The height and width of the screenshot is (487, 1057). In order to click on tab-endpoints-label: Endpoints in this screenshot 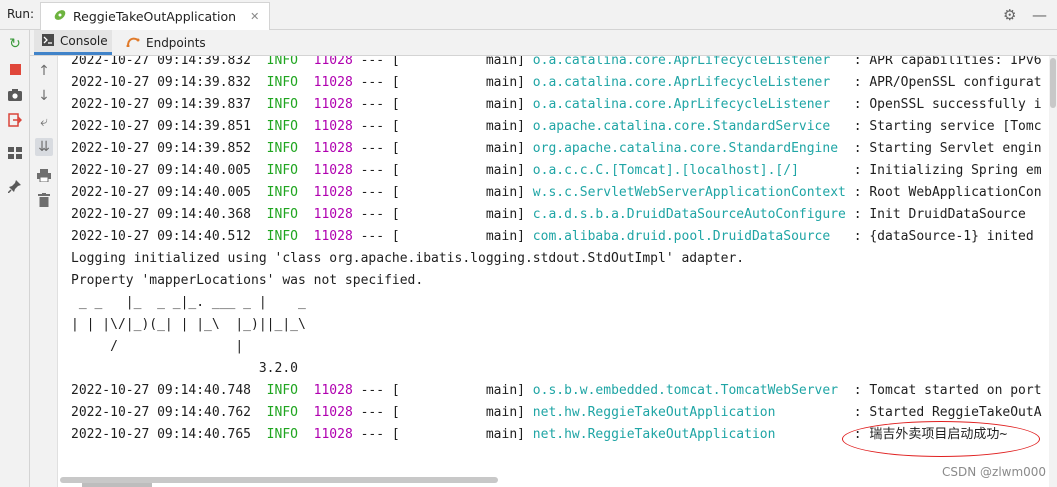, I will do `click(176, 42)`.